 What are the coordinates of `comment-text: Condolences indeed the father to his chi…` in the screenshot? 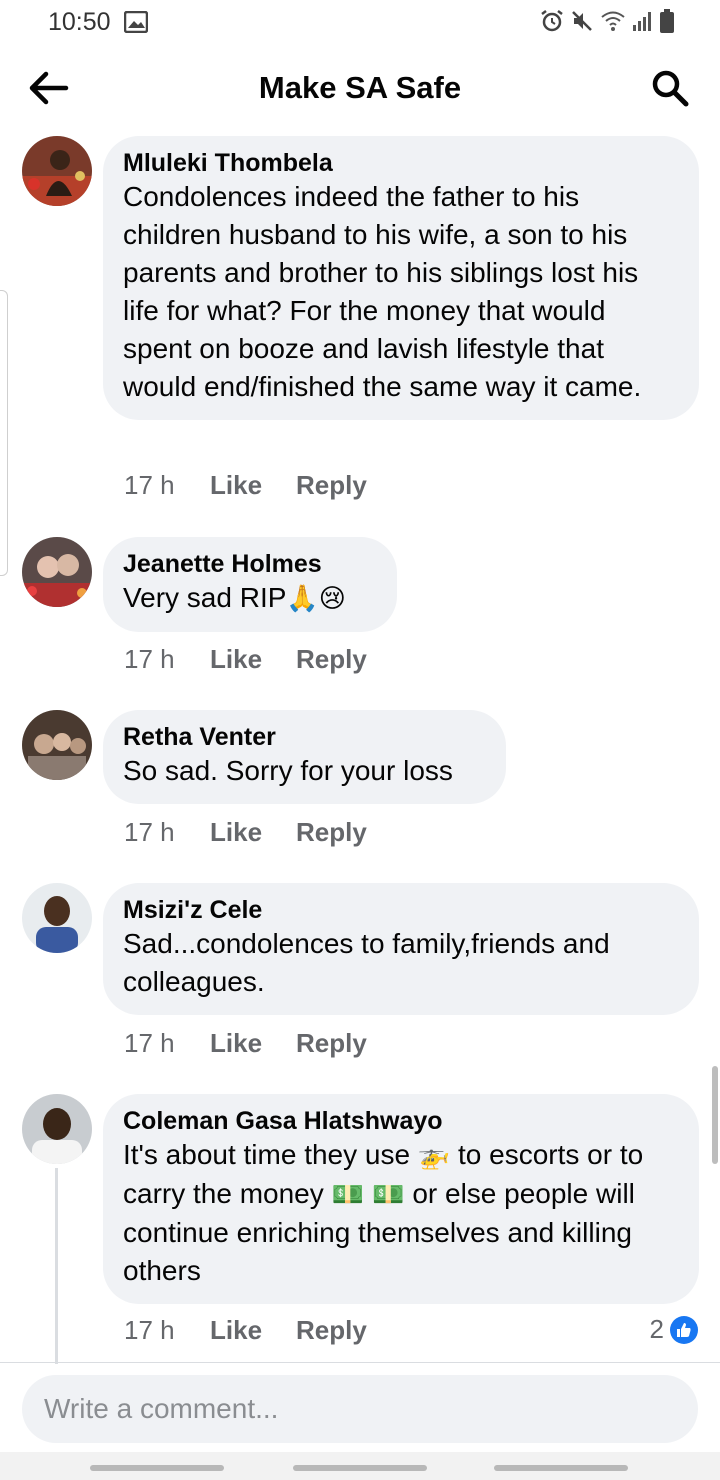 It's located at (382, 291).